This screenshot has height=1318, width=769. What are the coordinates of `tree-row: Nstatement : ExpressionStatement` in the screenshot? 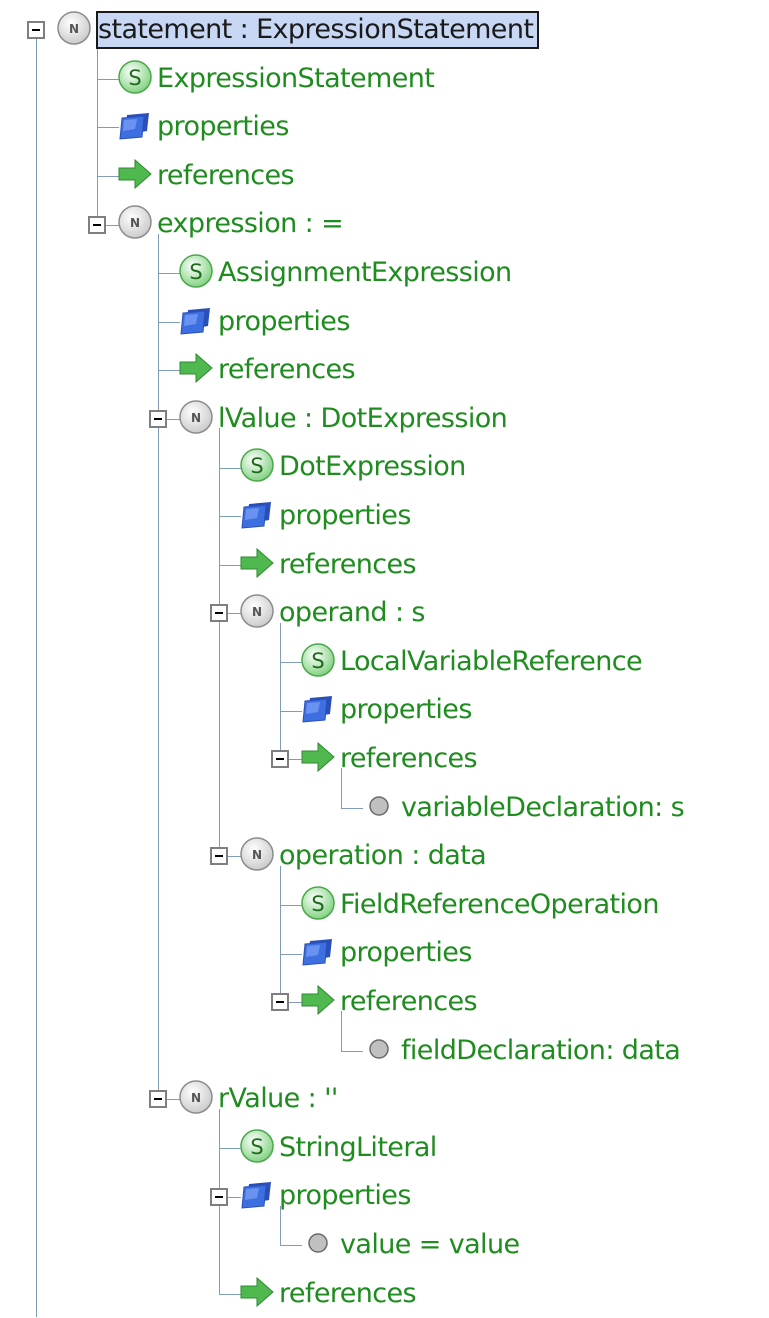 It's located at (384, 30).